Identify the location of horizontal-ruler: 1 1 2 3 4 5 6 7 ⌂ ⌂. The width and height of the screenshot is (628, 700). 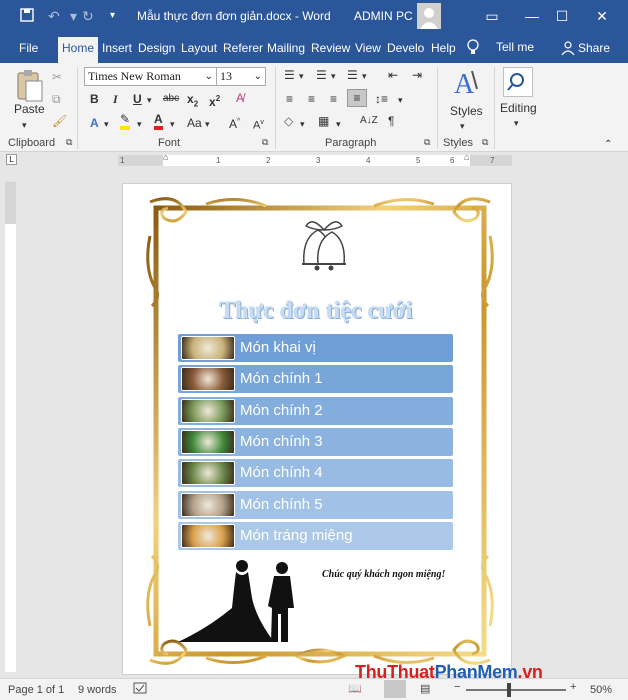
(315, 159).